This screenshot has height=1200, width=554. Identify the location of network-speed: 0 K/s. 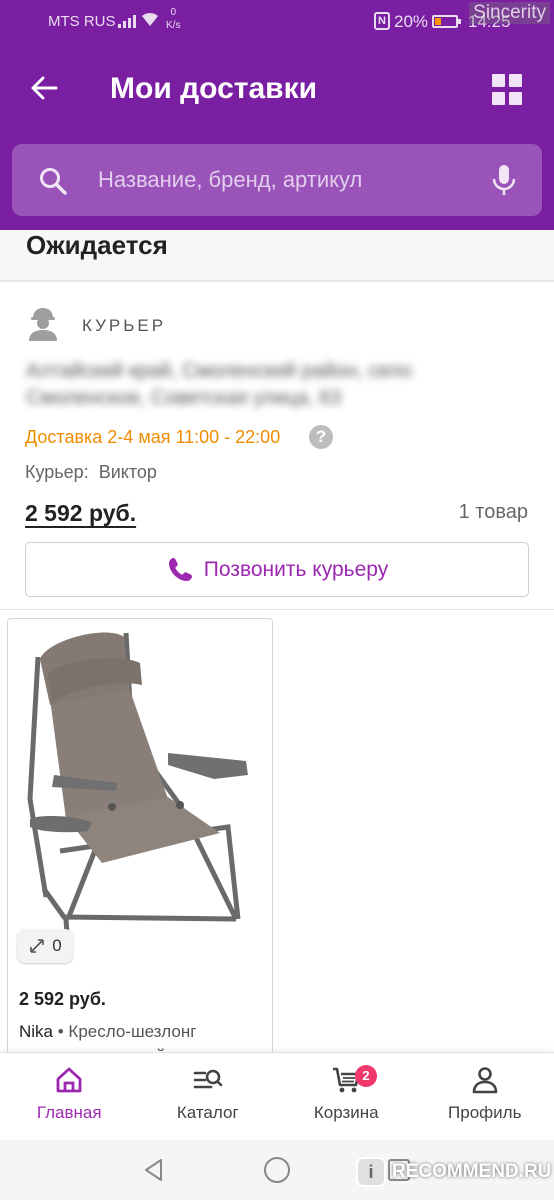
(173, 19).